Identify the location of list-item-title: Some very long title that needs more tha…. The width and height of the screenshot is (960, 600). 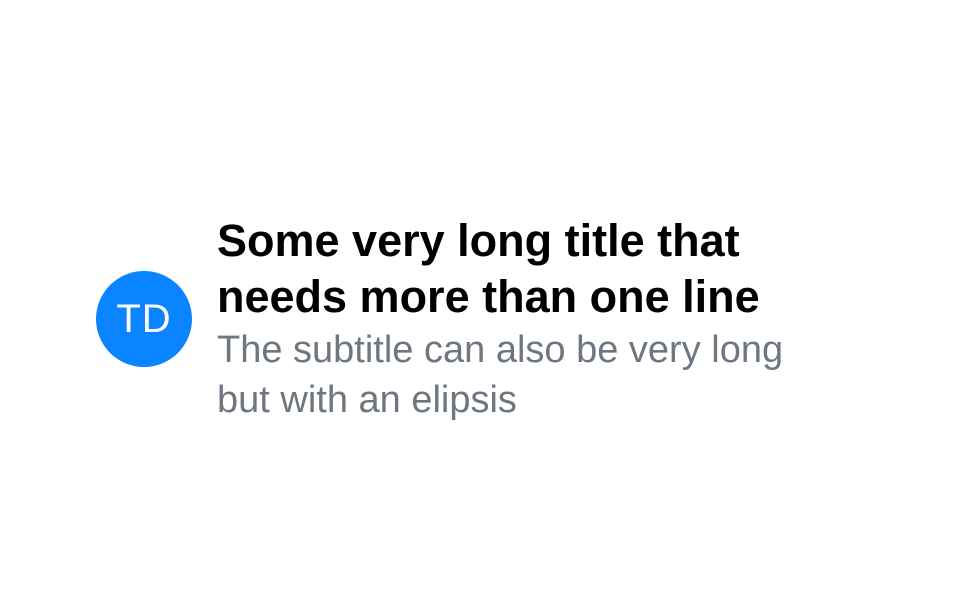
(488, 268).